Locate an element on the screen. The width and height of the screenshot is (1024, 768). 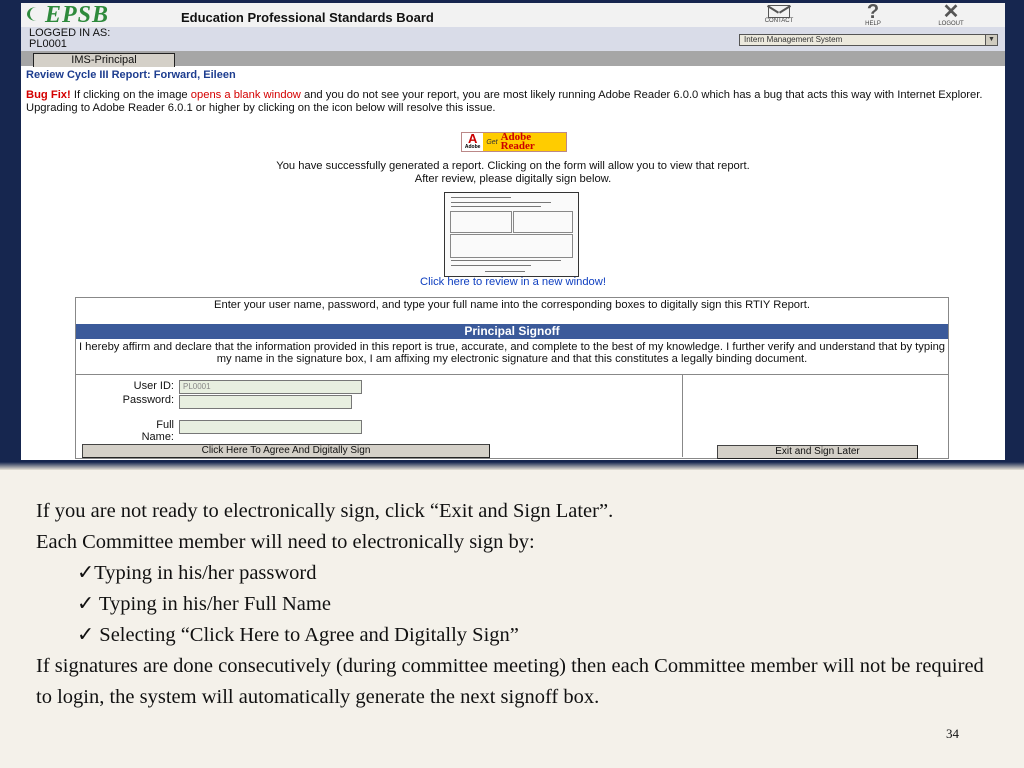
page-title: Review Cycle III Report: Forward, Eileen is located at coordinates (131, 75).